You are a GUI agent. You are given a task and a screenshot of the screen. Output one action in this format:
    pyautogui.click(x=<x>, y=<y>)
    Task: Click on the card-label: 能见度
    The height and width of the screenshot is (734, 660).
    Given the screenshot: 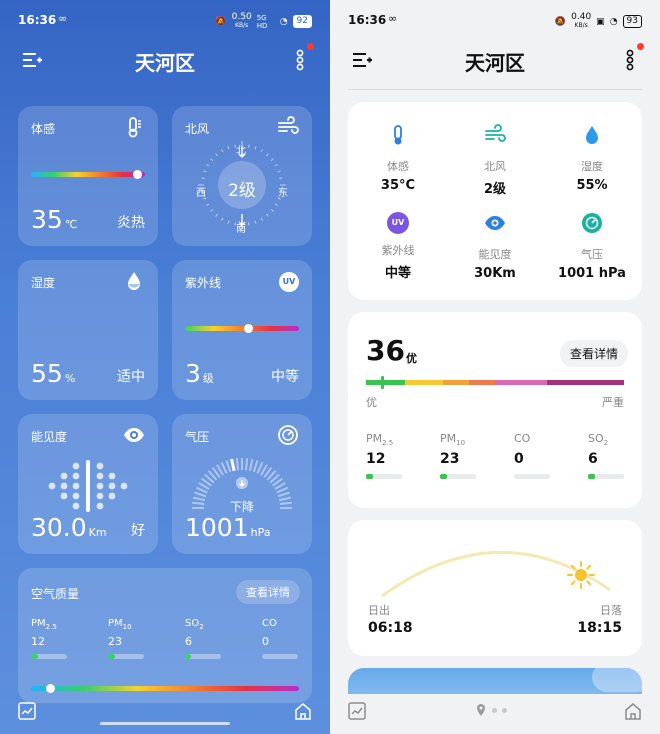 What is the action you would take?
    pyautogui.click(x=49, y=437)
    